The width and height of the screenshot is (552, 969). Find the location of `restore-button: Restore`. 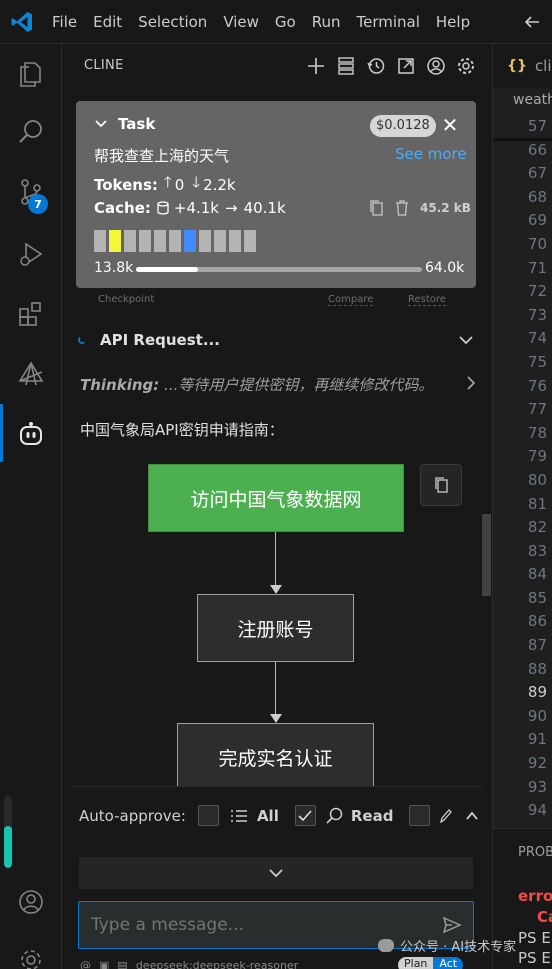

restore-button: Restore is located at coordinates (427, 300).